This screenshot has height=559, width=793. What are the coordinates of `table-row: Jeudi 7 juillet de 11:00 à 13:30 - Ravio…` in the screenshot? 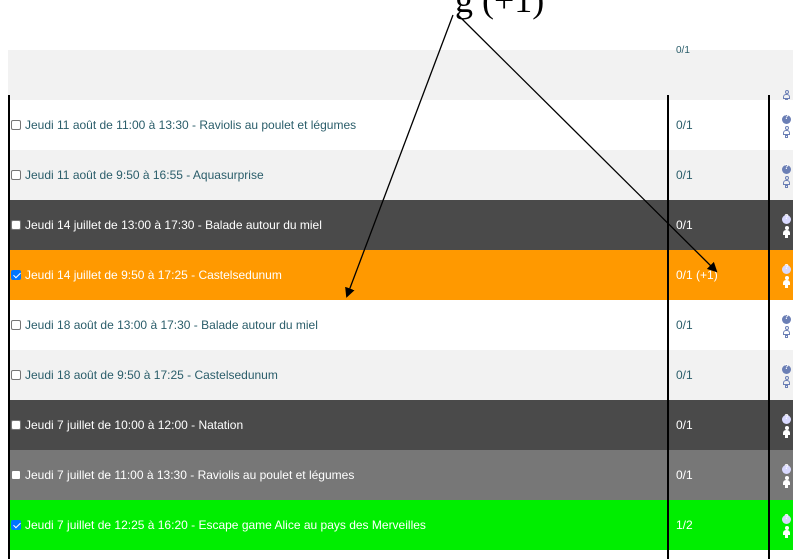 It's located at (400, 475).